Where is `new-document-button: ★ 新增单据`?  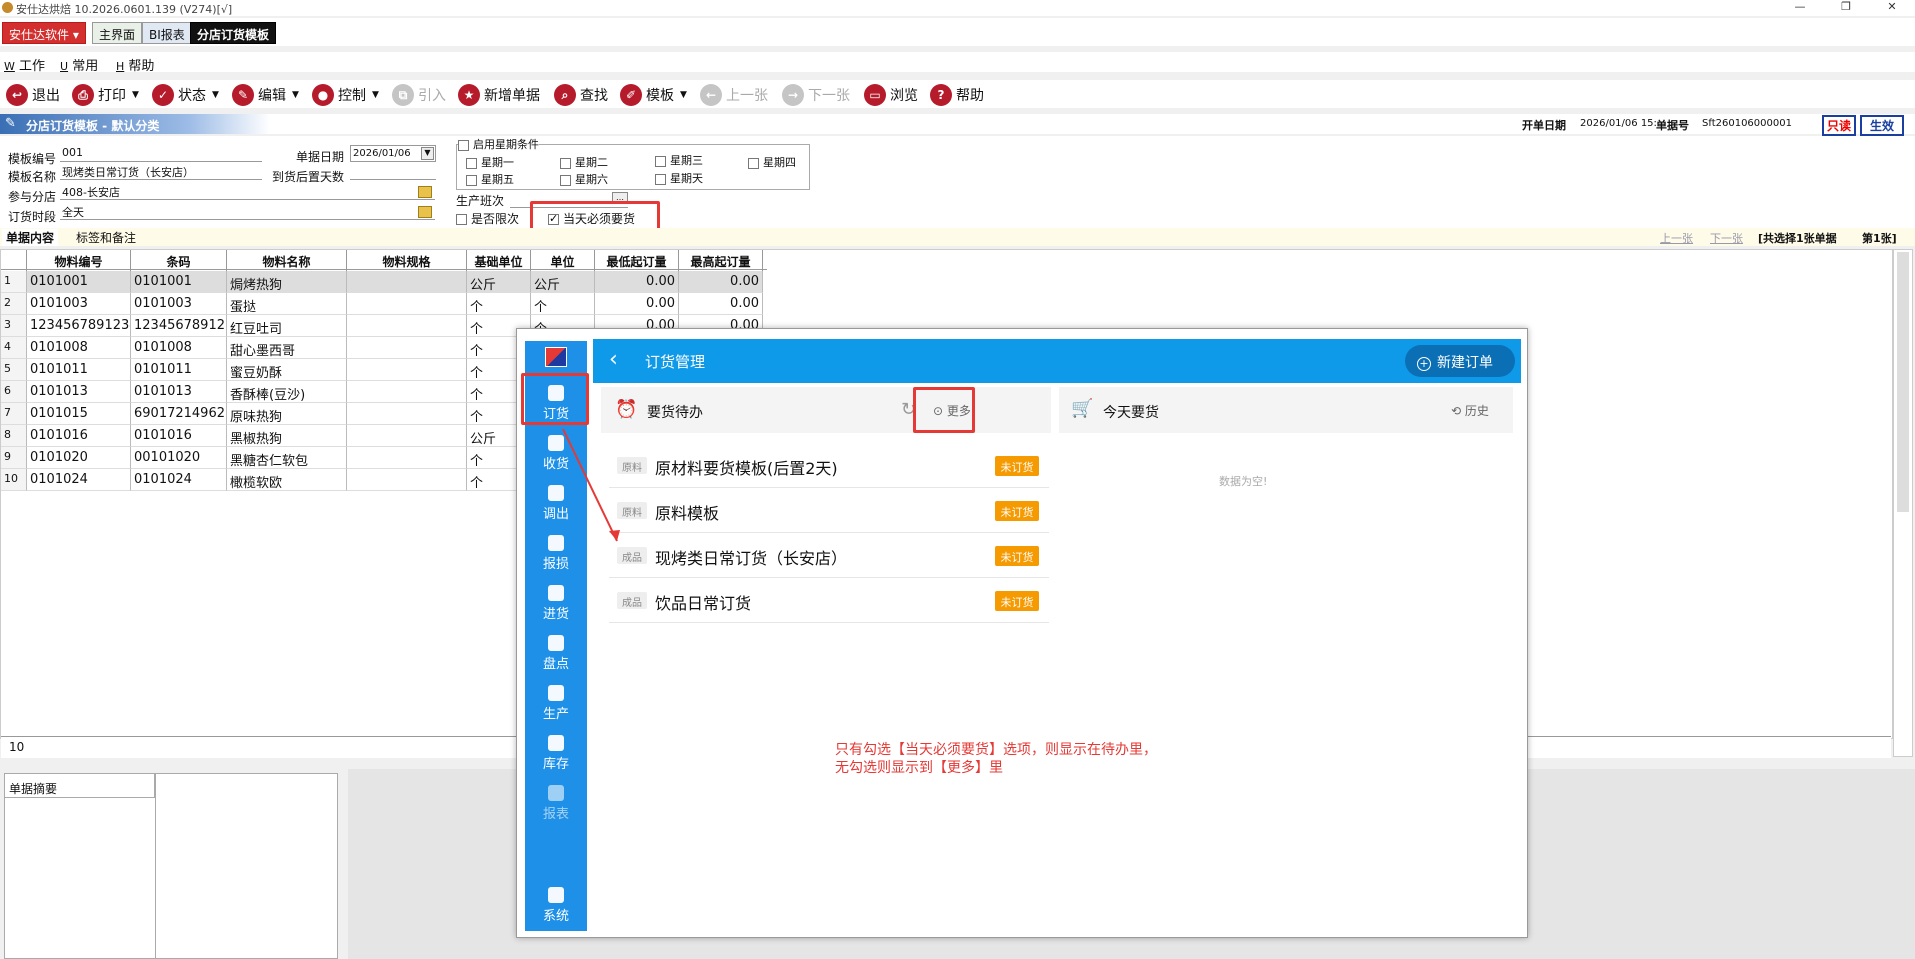 new-document-button: ★ 新增单据 is located at coordinates (499, 95).